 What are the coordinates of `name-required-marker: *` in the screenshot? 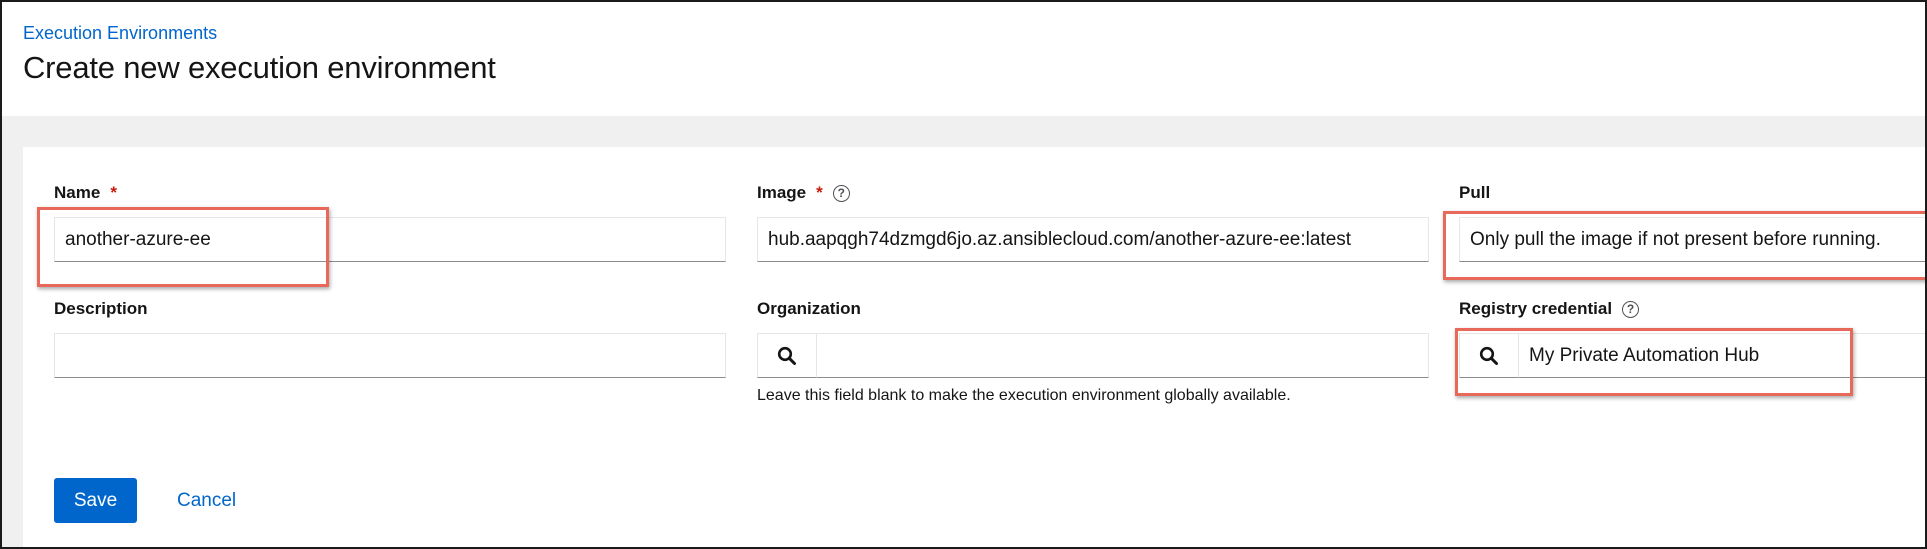 It's located at (113, 192).